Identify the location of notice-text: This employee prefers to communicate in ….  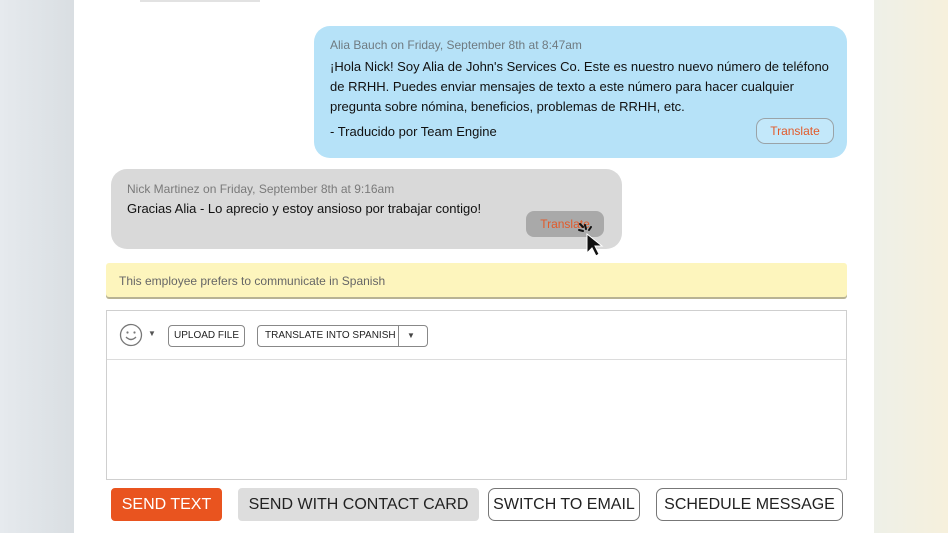
(252, 281).